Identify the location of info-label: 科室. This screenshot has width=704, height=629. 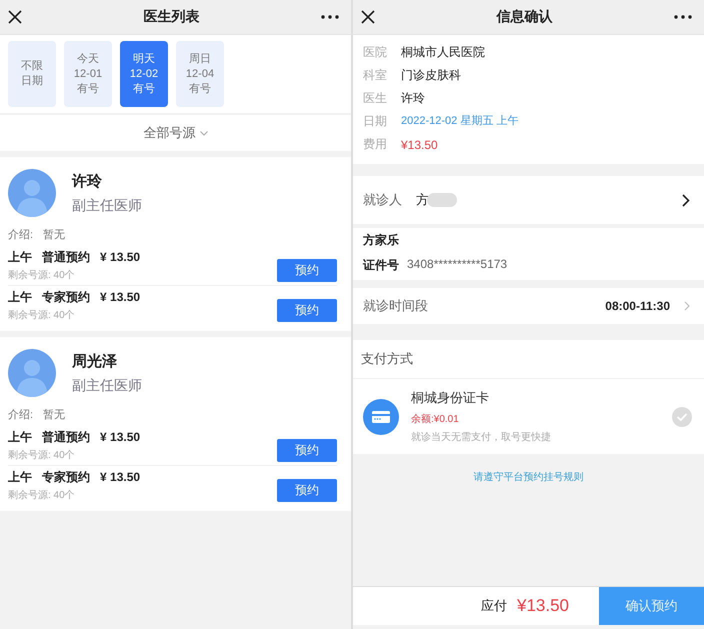
(375, 75).